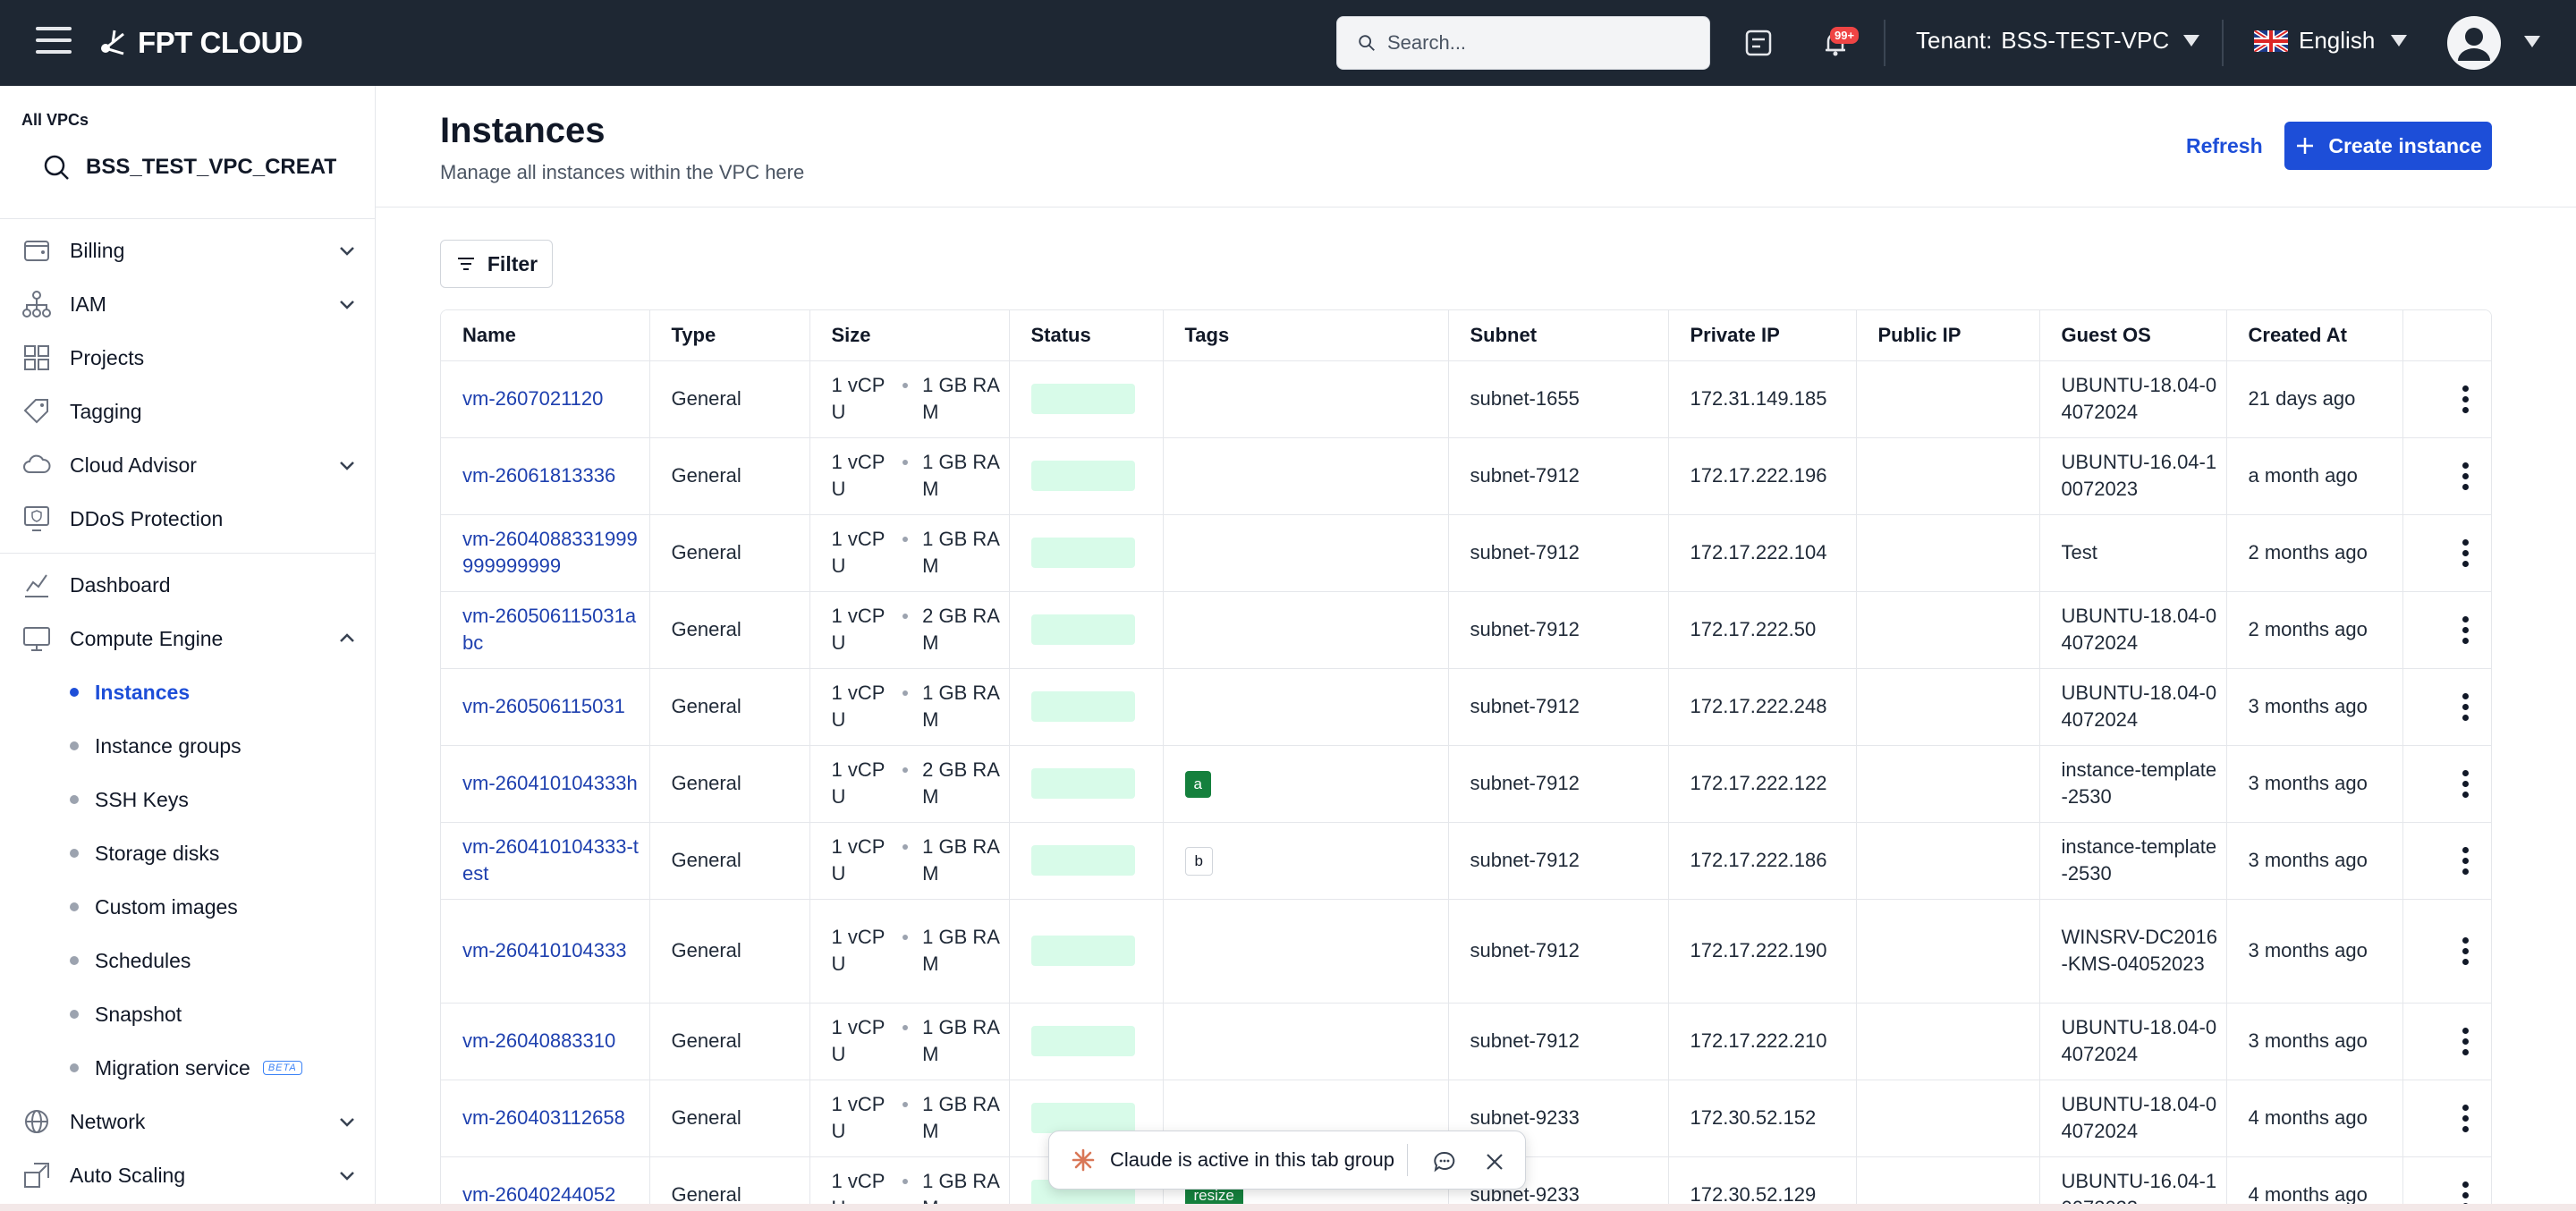 The height and width of the screenshot is (1211, 2576). Describe the element at coordinates (496, 264) in the screenshot. I see `filter-button: Filter` at that location.